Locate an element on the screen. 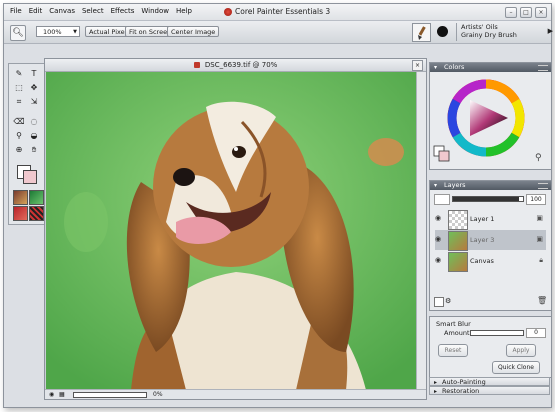  grabber-tool-icon: ✋︎ is located at coordinates (34, 150).